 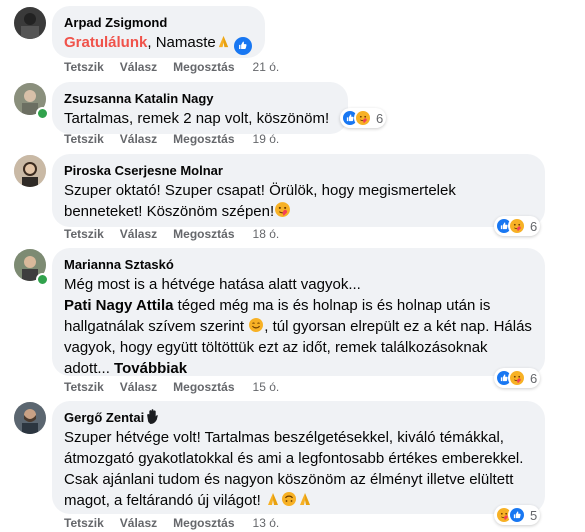 What do you see at coordinates (266, 387) in the screenshot?
I see `timestamp: 15 ó.` at bounding box center [266, 387].